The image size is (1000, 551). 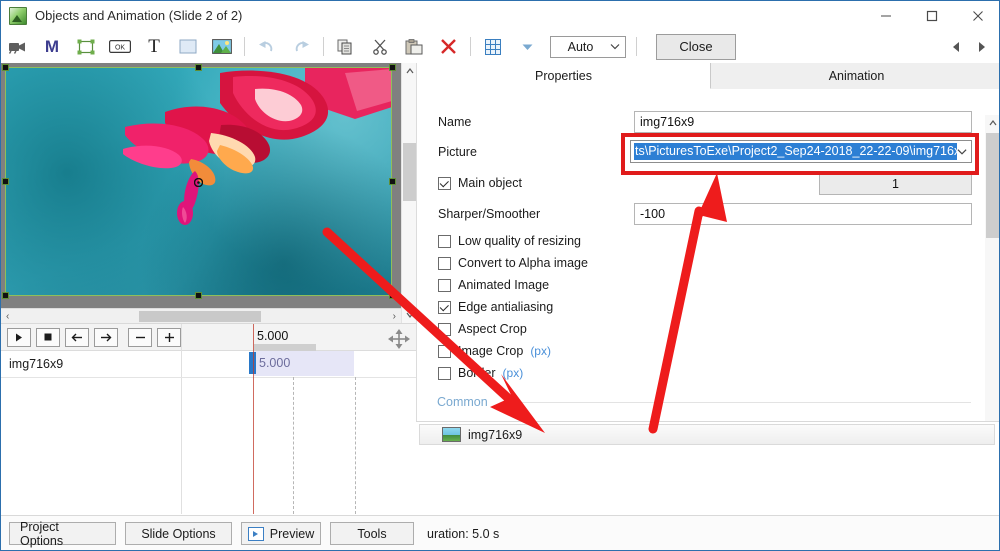 I want to click on svg-text: OK, so click(x=120, y=47).